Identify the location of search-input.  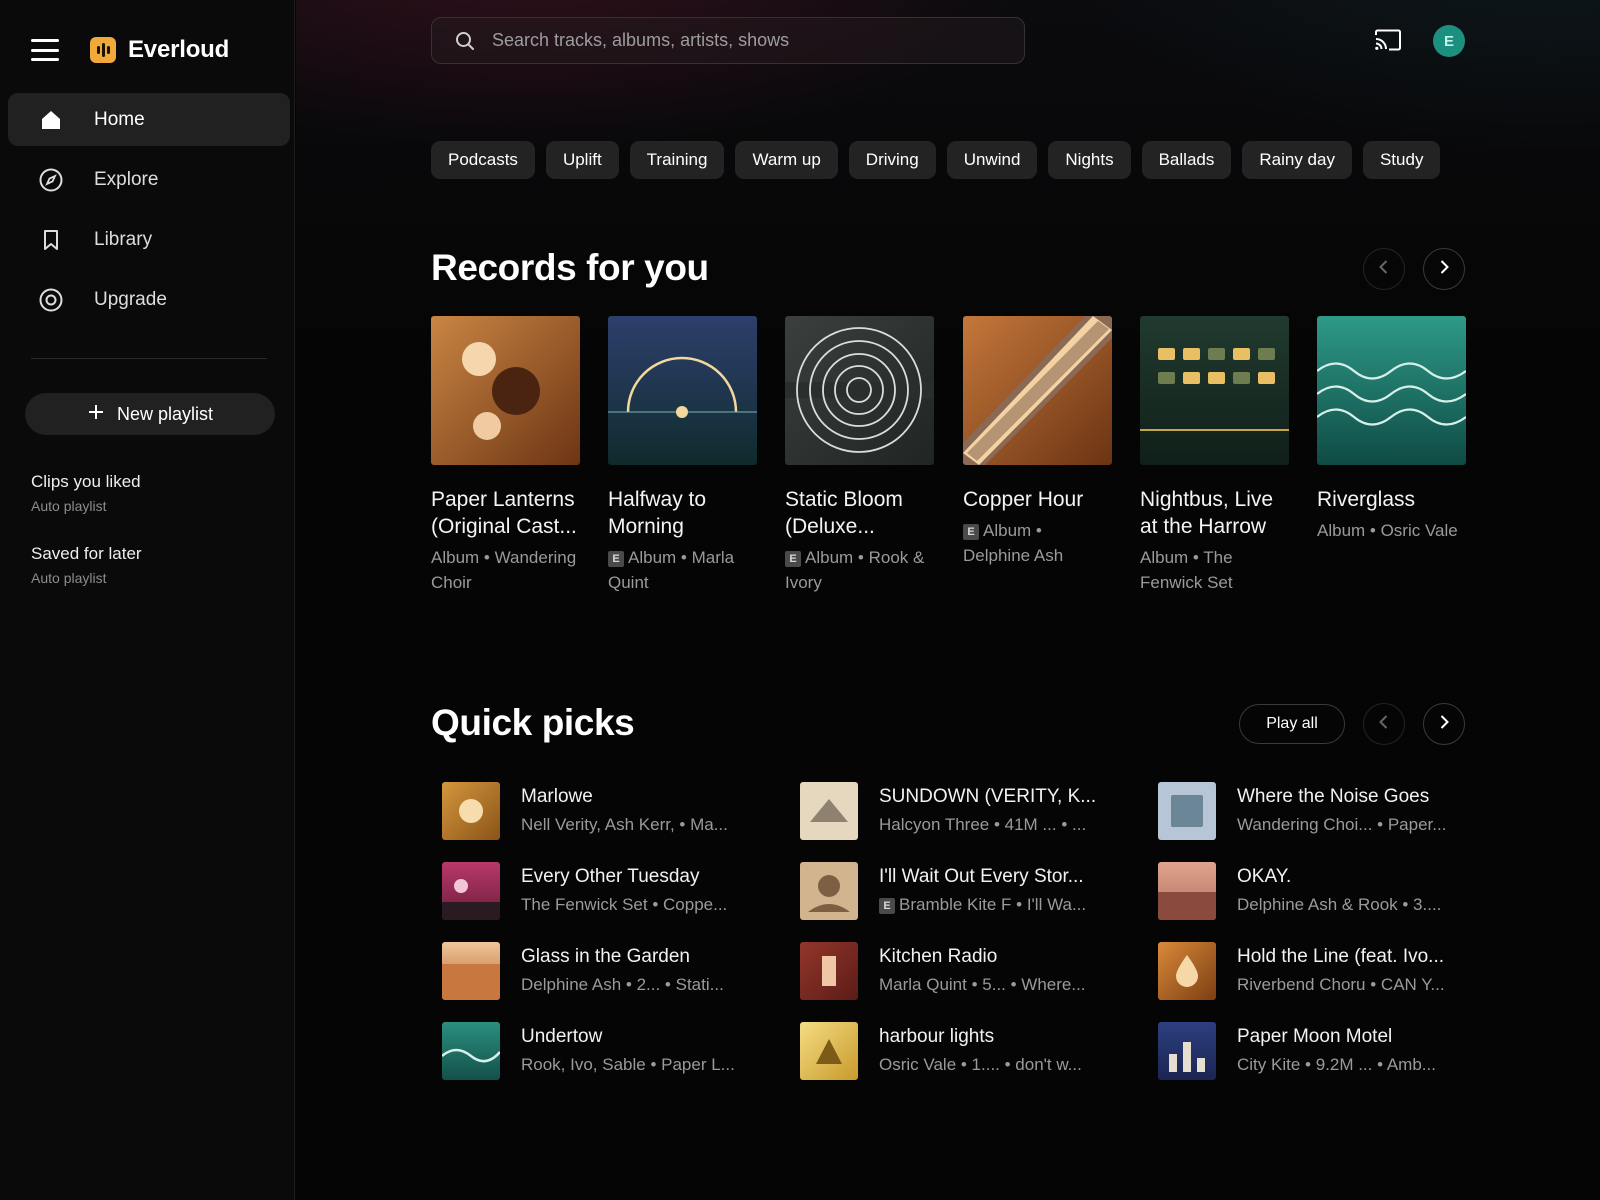
(732, 40).